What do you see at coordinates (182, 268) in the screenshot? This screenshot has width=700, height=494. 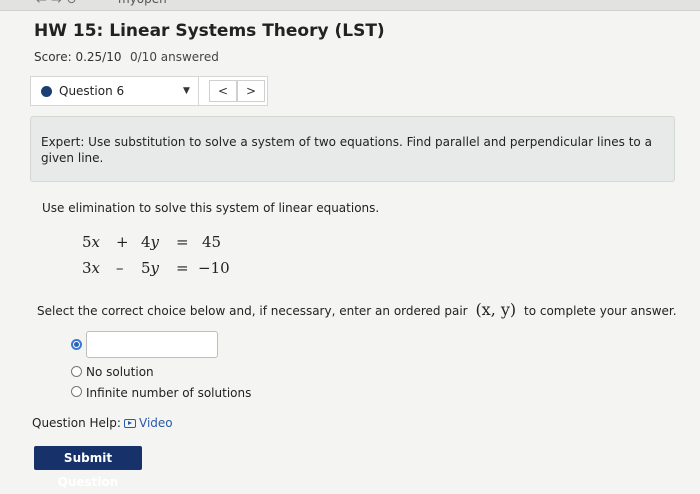 I see `eq2-equals: =` at bounding box center [182, 268].